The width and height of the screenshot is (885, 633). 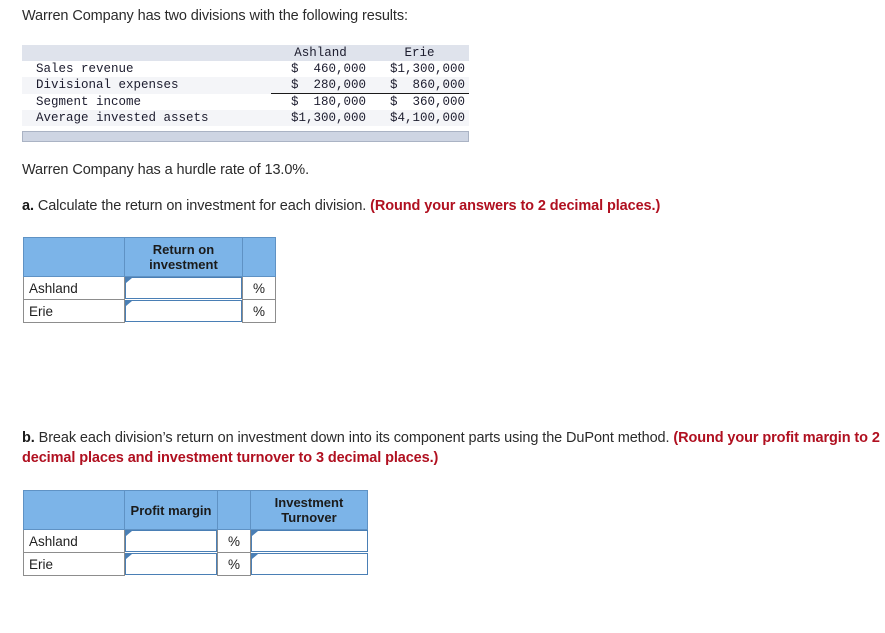 I want to click on results-col-blank, so click(x=146, y=53).